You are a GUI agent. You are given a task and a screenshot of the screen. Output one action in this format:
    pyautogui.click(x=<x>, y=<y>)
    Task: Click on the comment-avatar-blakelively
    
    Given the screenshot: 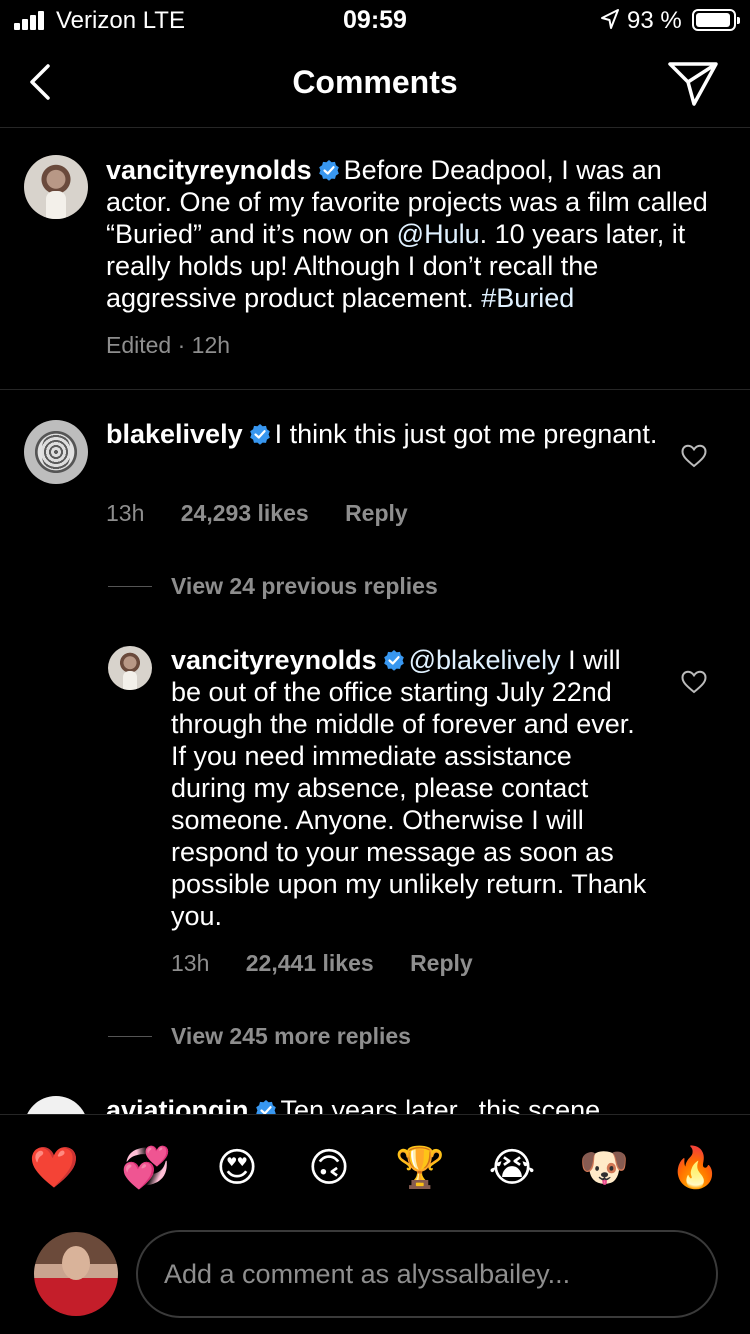 What is the action you would take?
    pyautogui.click(x=56, y=452)
    